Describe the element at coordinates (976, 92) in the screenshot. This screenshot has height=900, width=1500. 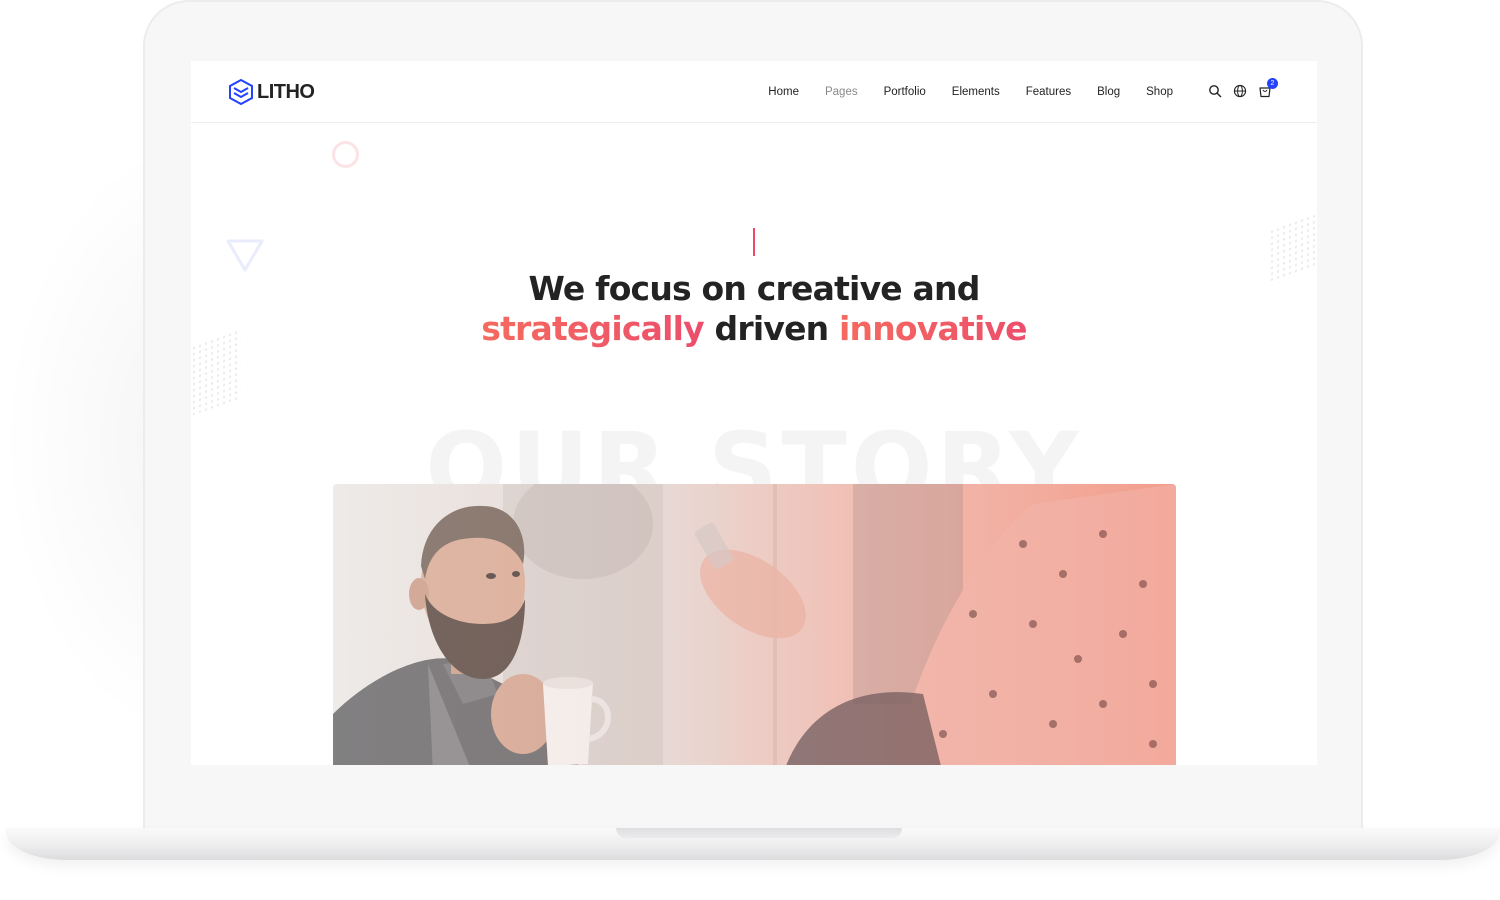
I see `nav-elements: Elements` at that location.